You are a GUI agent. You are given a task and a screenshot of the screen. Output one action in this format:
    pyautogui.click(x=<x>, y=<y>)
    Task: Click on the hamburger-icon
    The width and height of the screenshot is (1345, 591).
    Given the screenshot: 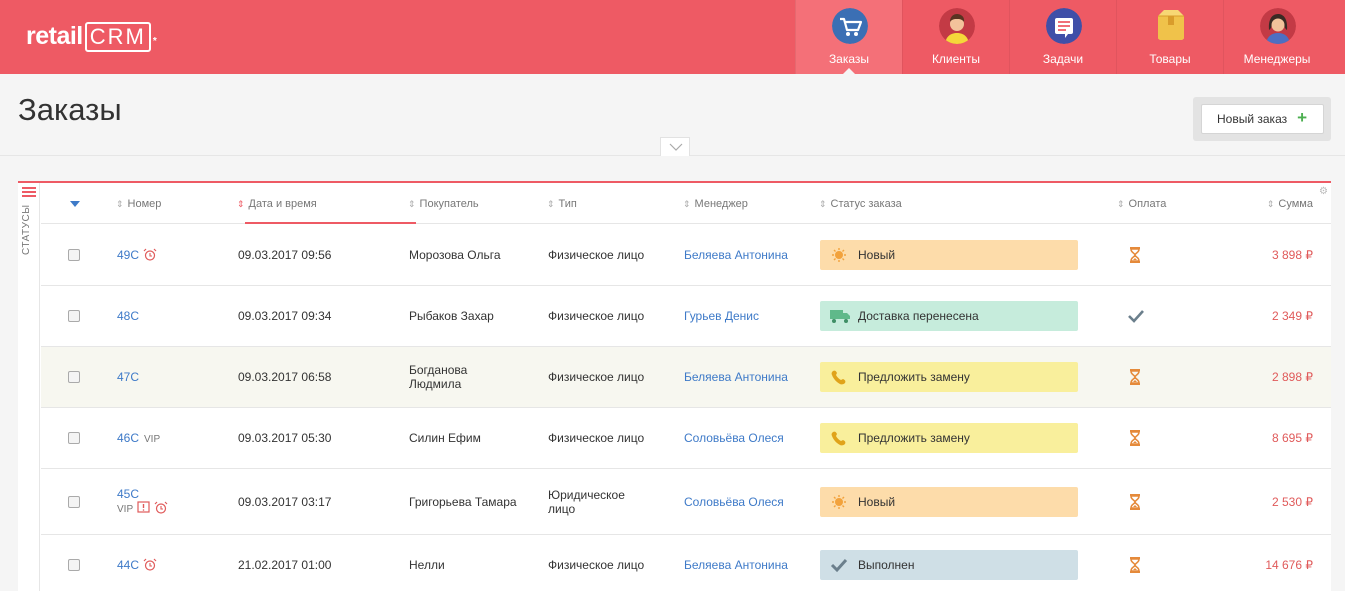 What is the action you would take?
    pyautogui.click(x=29, y=192)
    